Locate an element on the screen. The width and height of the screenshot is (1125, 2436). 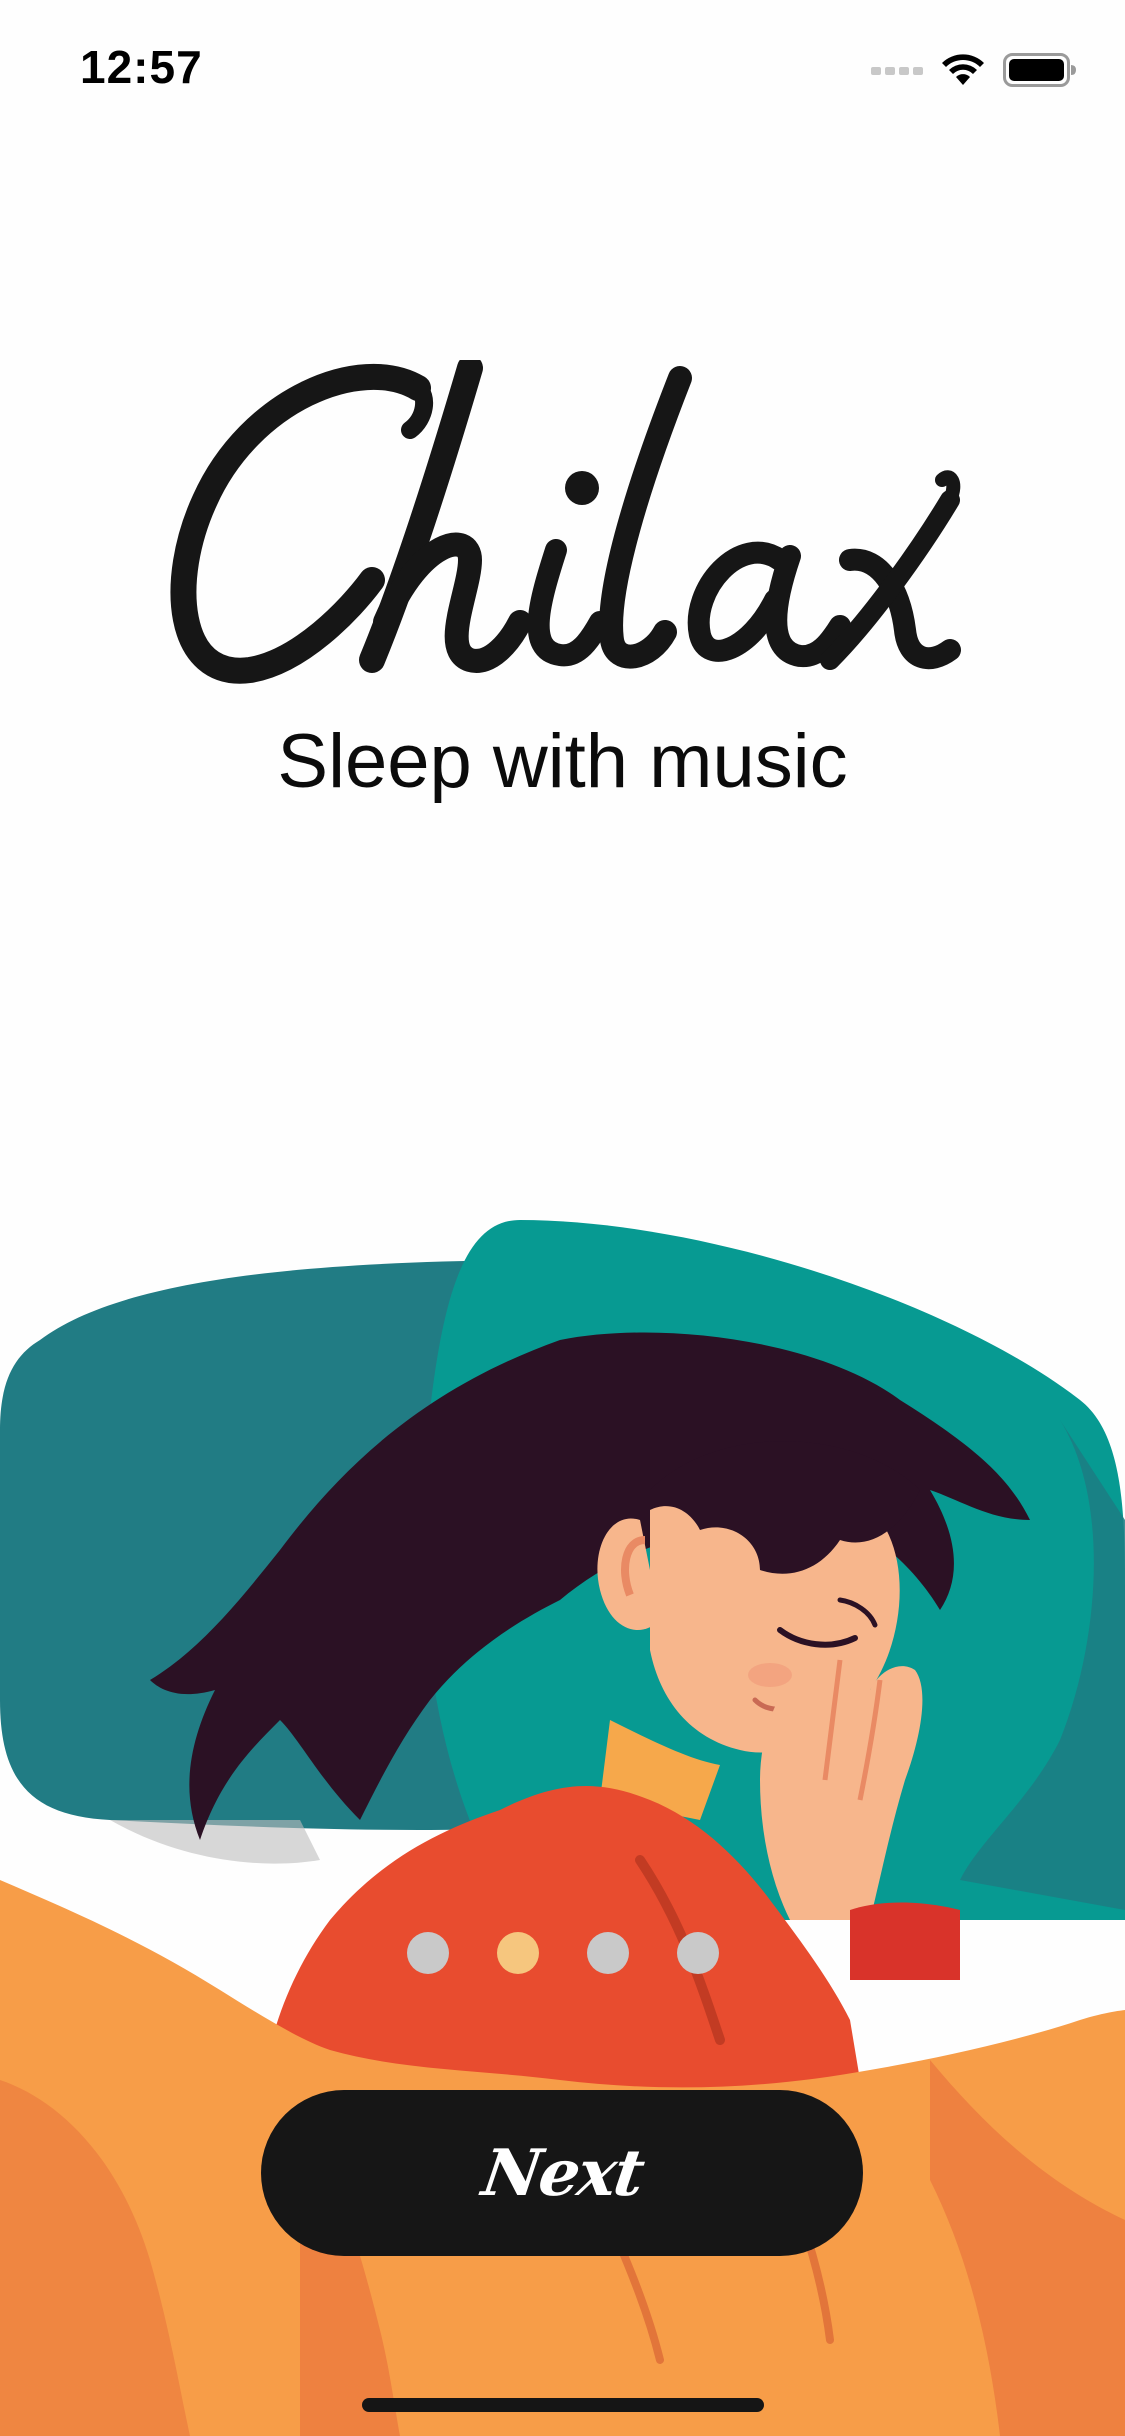
page-indicator is located at coordinates (562, 1954).